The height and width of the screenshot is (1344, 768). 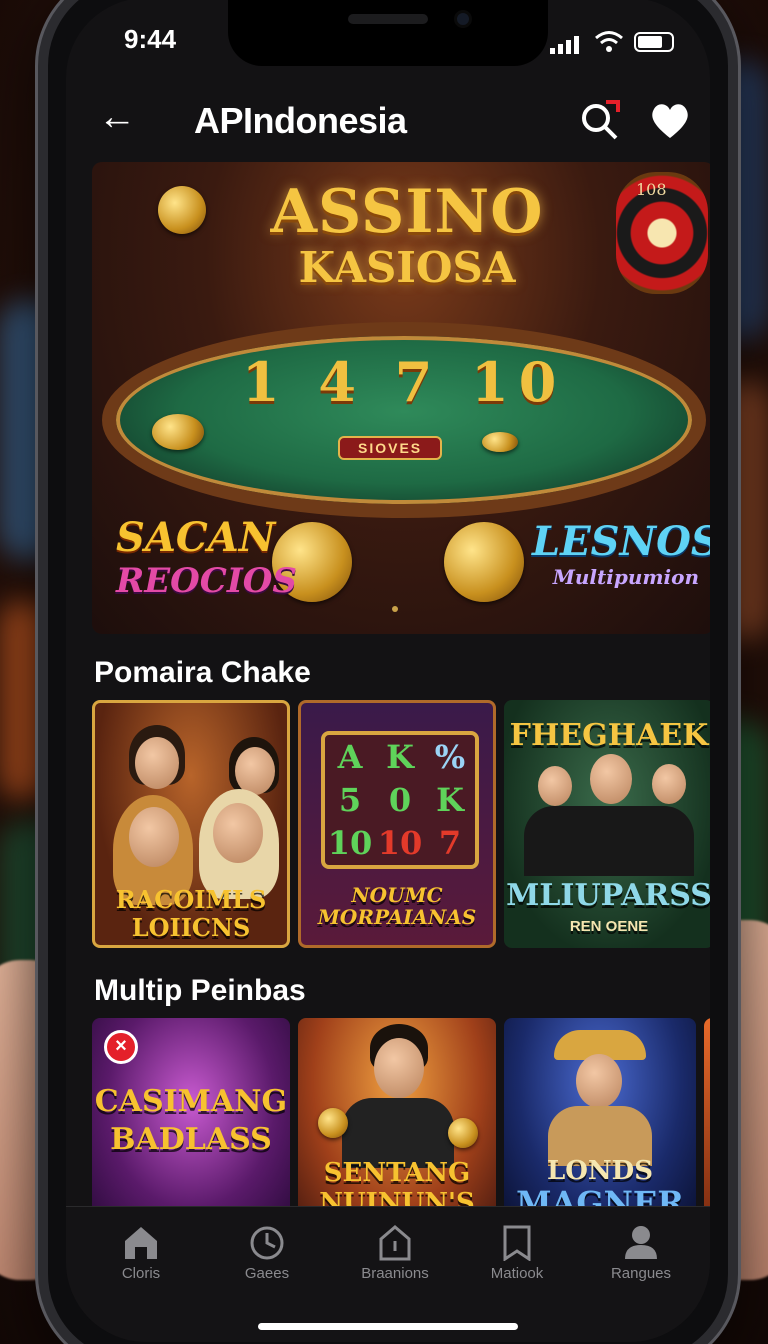 I want to click on tab-label: Rangues, so click(x=641, y=1273).